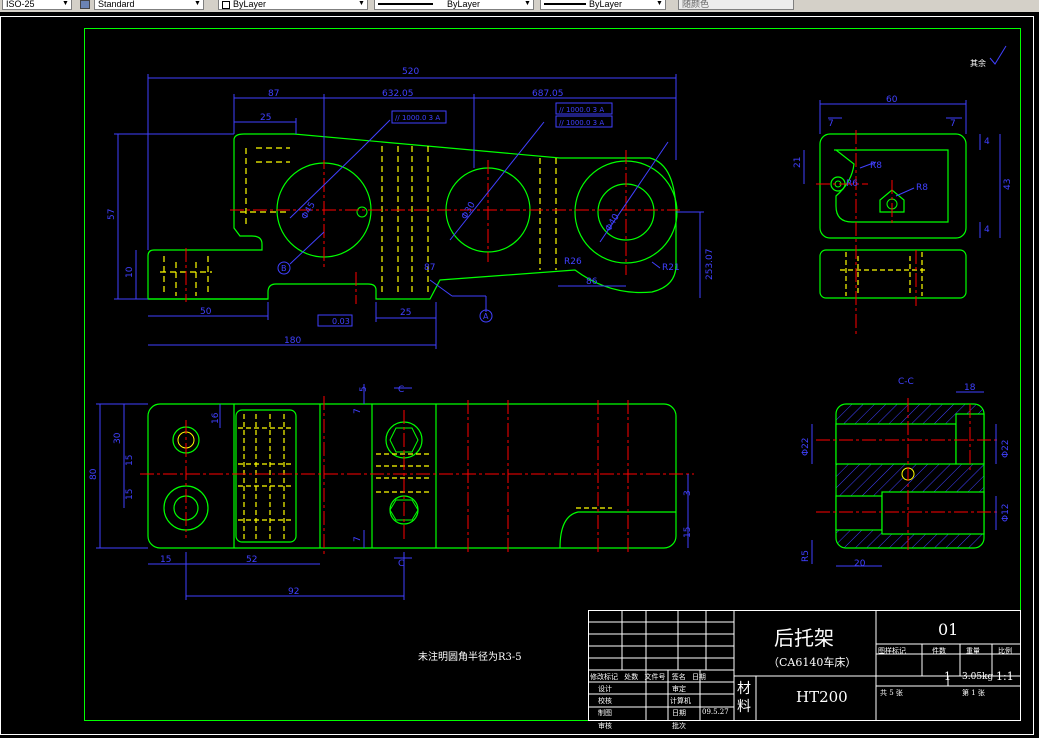 The image size is (1039, 738). Describe the element at coordinates (978, 63) in the screenshot. I see `roughness-label: 其余` at that location.